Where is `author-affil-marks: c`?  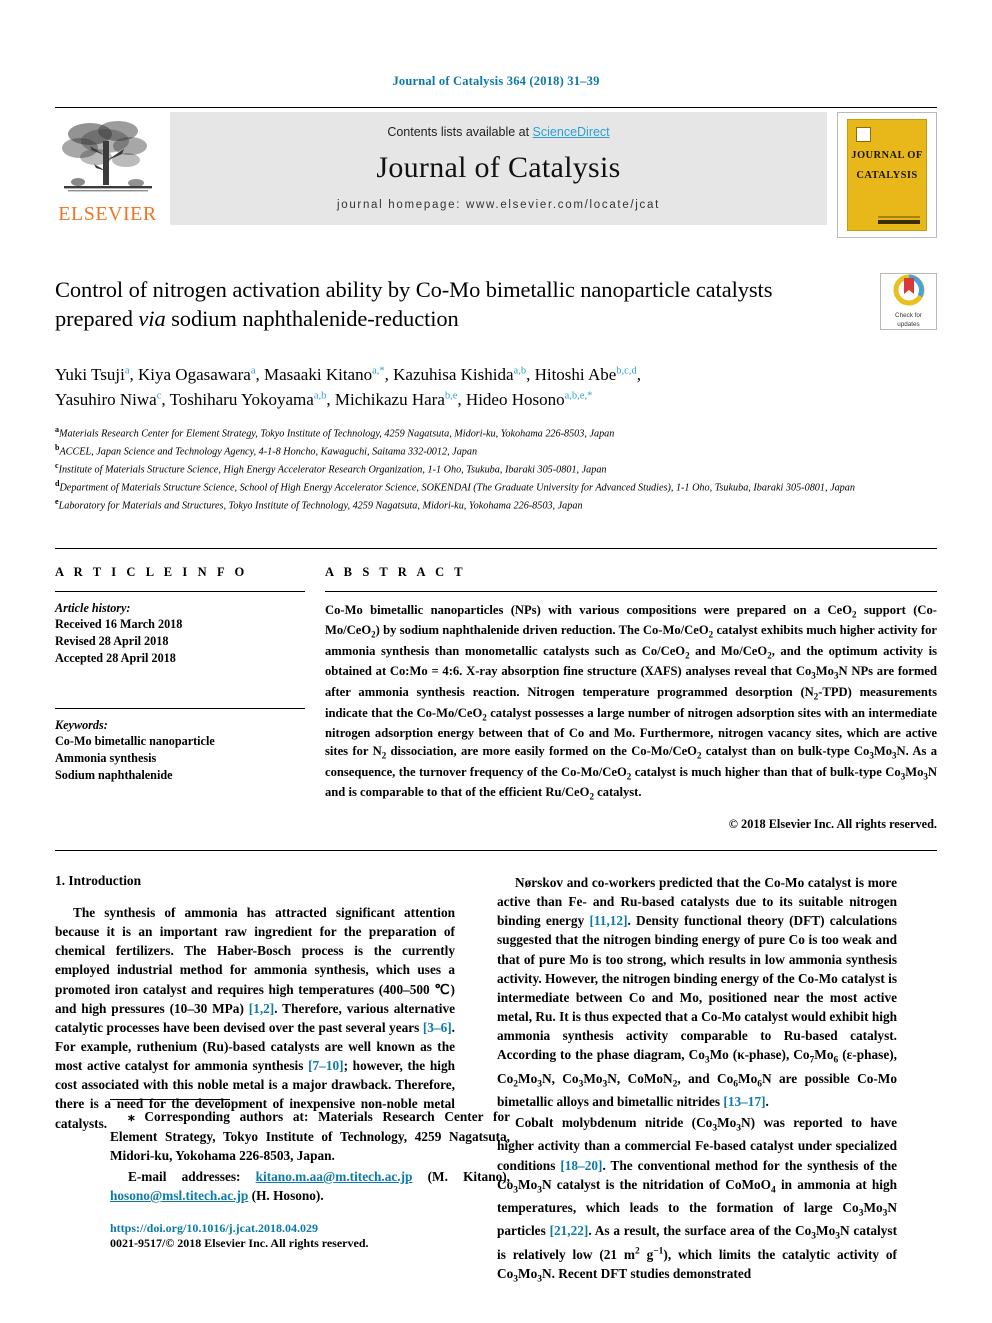 author-affil-marks: c is located at coordinates (159, 395).